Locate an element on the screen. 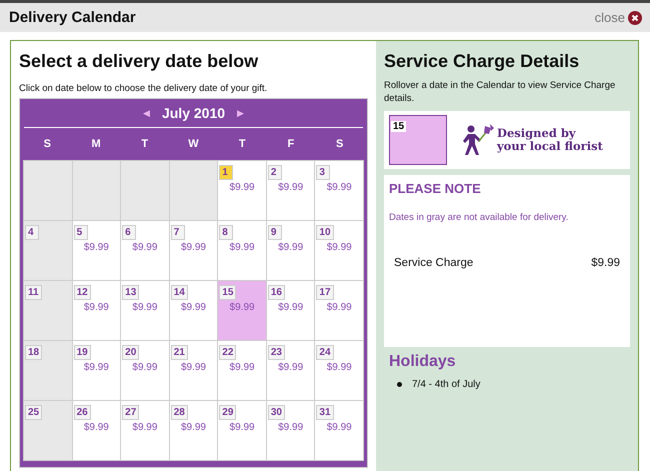 This screenshot has height=471, width=650. calendar-day: 12 $9.99 is located at coordinates (96, 310).